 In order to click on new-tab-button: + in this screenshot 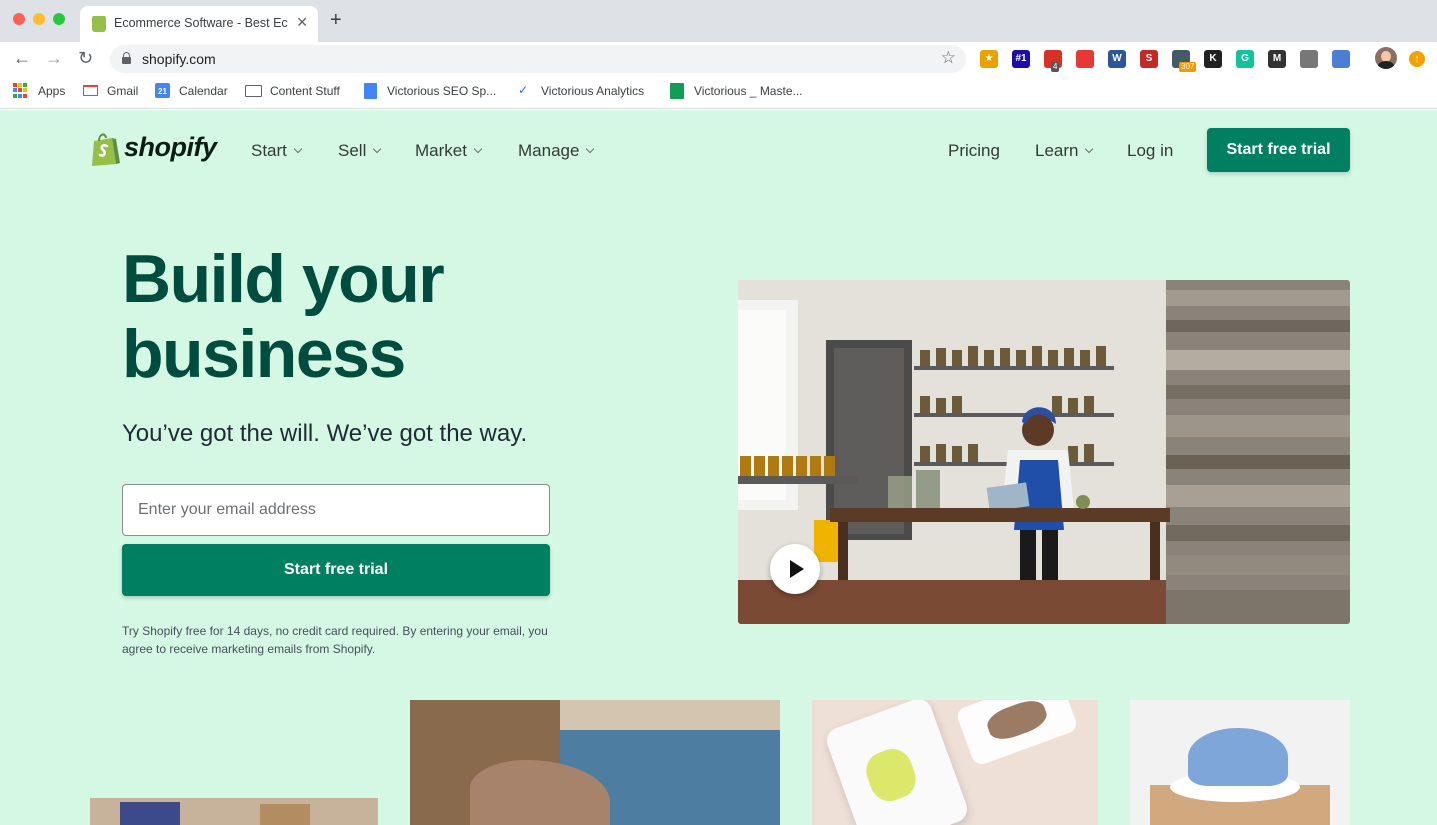, I will do `click(336, 20)`.